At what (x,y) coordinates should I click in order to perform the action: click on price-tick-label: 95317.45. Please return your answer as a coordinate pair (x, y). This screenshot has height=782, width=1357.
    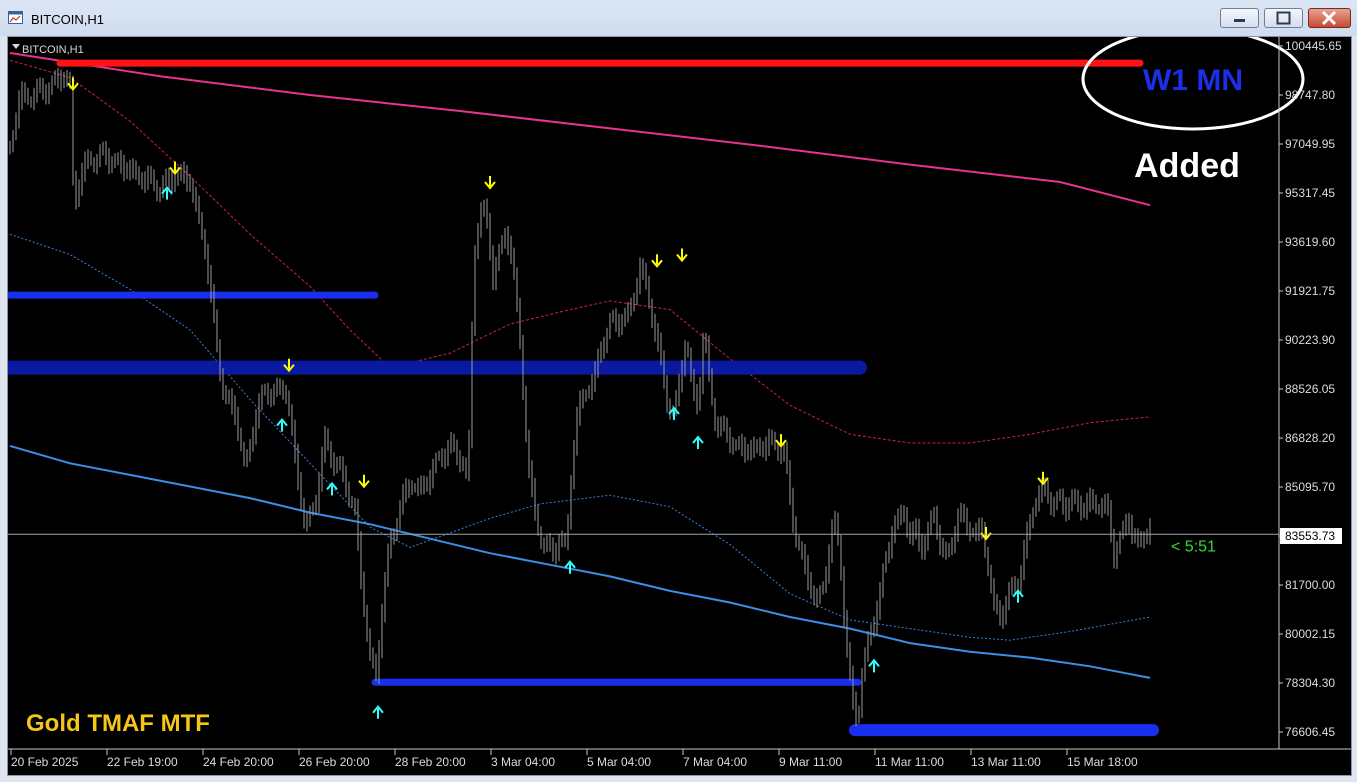
    Looking at the image, I should click on (1310, 193).